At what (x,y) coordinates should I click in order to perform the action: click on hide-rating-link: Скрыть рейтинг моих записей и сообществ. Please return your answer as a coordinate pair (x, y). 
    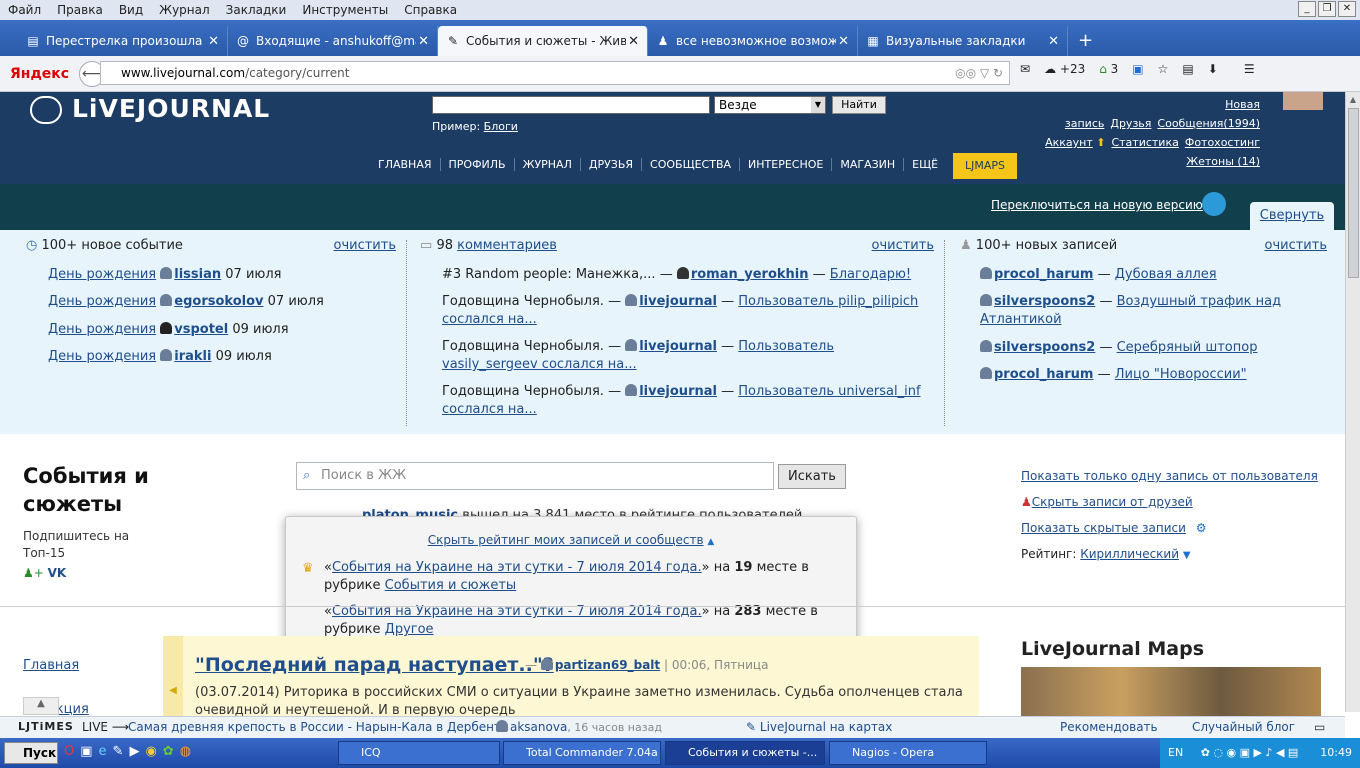
    Looking at the image, I should click on (566, 540).